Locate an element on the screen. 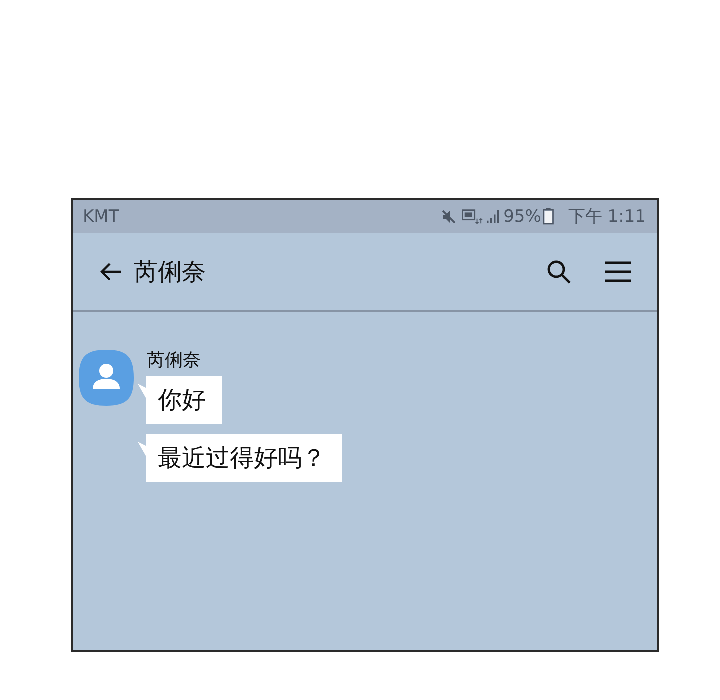 This screenshot has width=720, height=700. carrier-name: KMT is located at coordinates (101, 216).